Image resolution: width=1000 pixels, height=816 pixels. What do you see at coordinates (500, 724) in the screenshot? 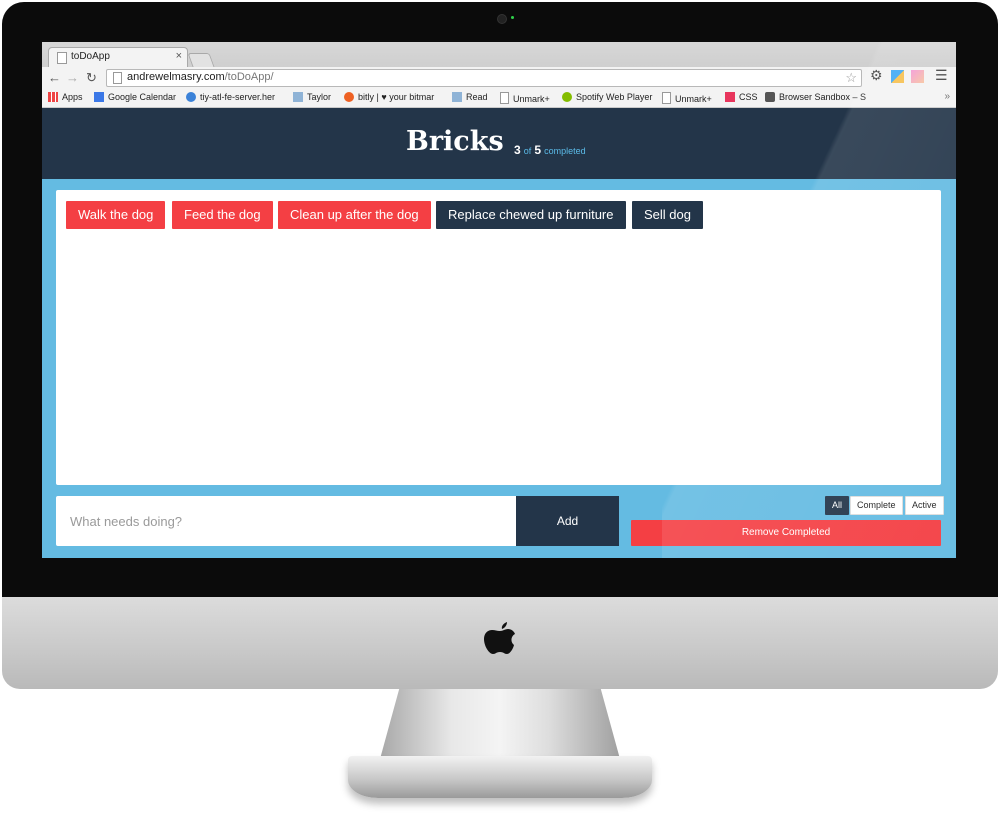
I see `imac-stand-neck` at bounding box center [500, 724].